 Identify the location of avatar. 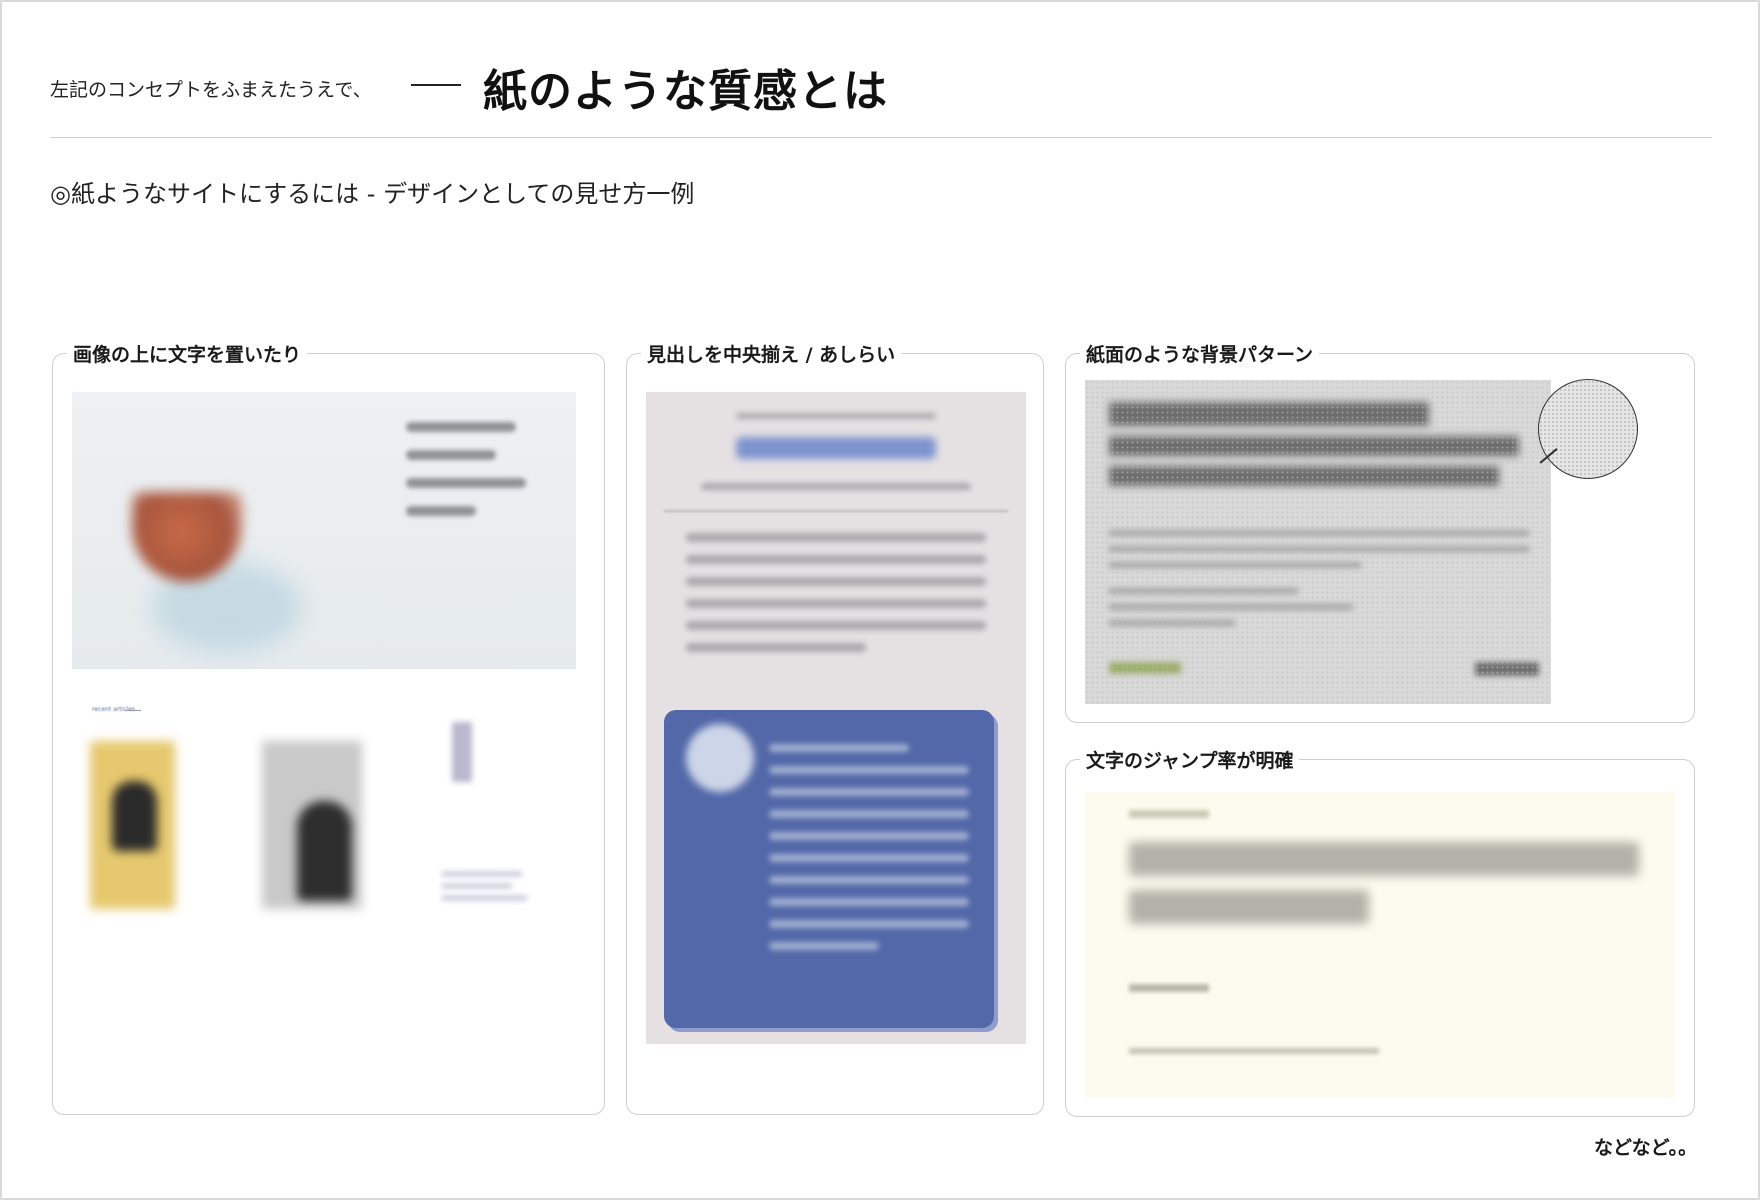
(720, 758).